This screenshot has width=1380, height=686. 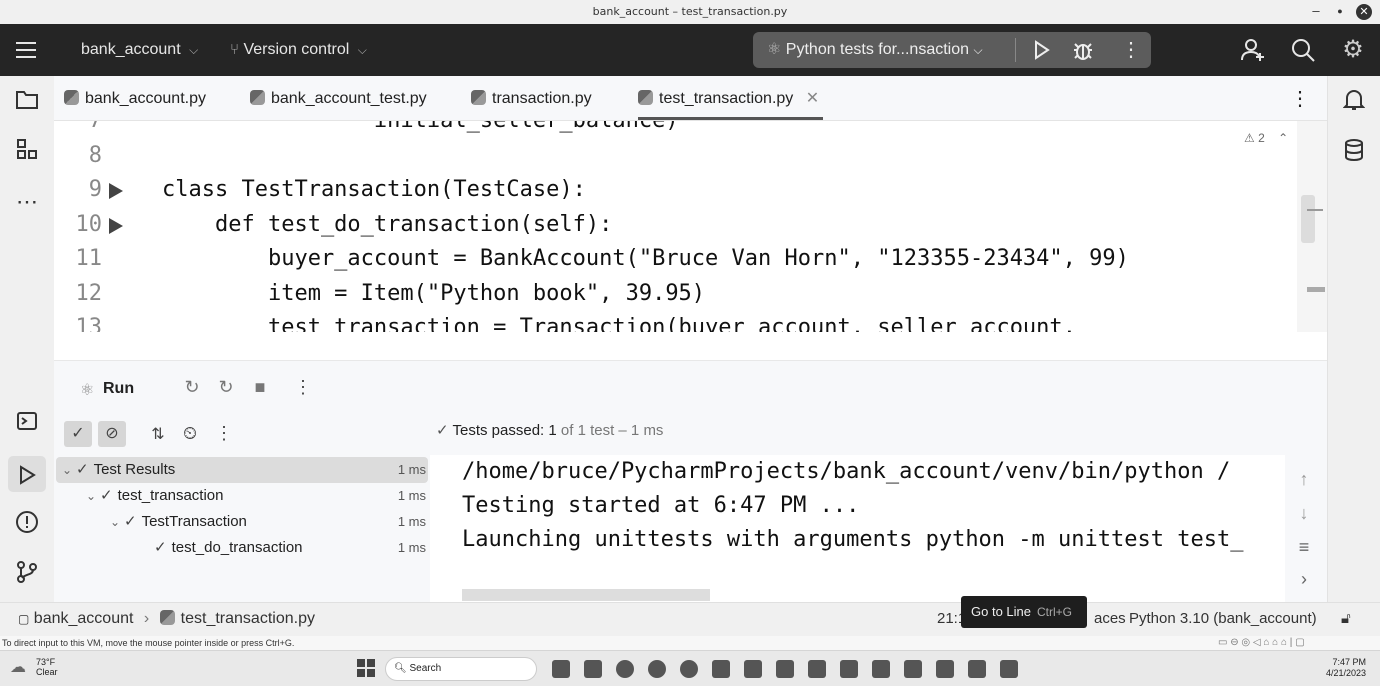 What do you see at coordinates (1261, 642) in the screenshot?
I see `vm-device-icons: ▭ ⊖ ◎ ◁ ⌂ ⌂ ⌂ | ▢` at bounding box center [1261, 642].